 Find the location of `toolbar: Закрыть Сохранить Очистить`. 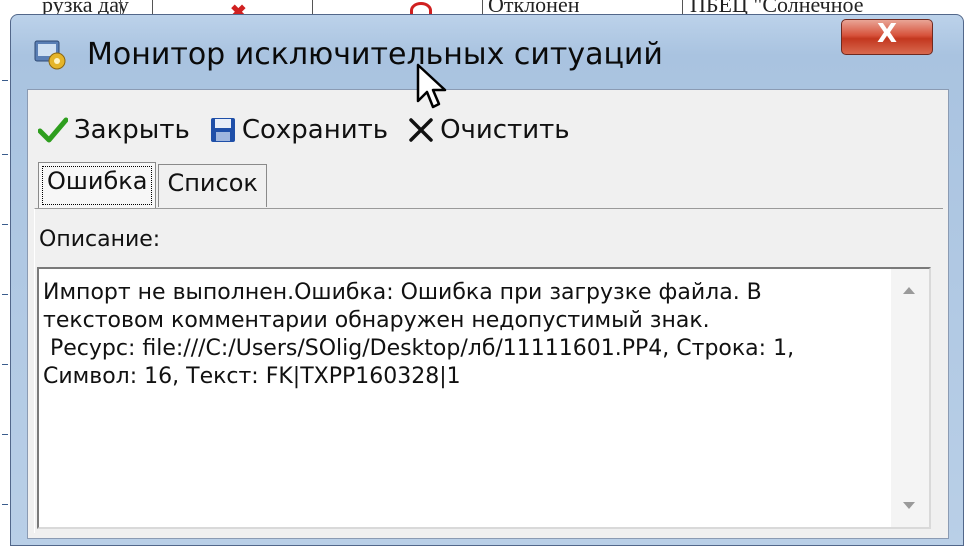

toolbar: Закрыть Сохранить Очистить is located at coordinates (314, 130).